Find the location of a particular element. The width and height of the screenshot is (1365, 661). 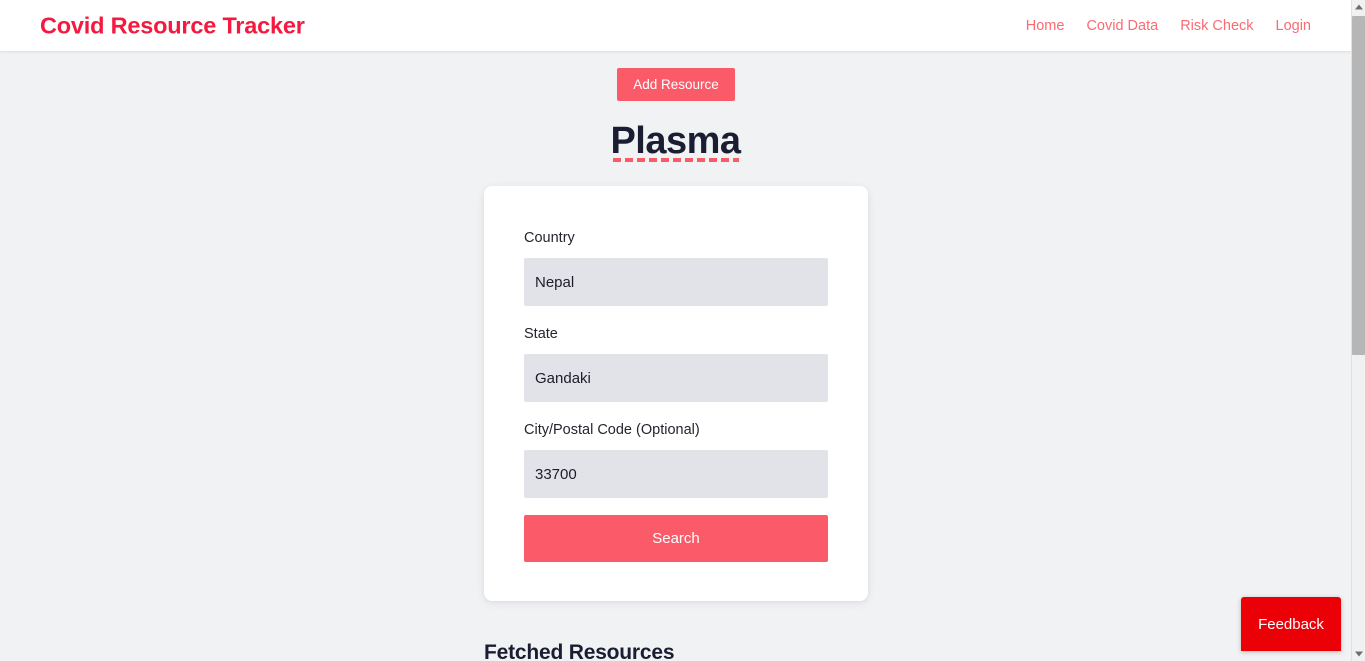

state-input is located at coordinates (676, 378).